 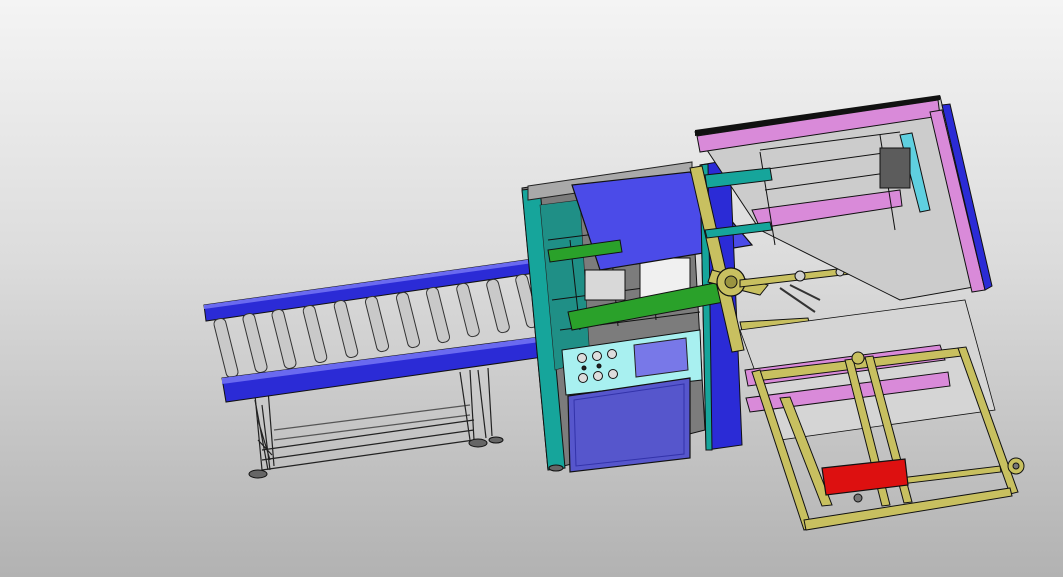 I want to click on hmi-screen, so click(x=661, y=357).